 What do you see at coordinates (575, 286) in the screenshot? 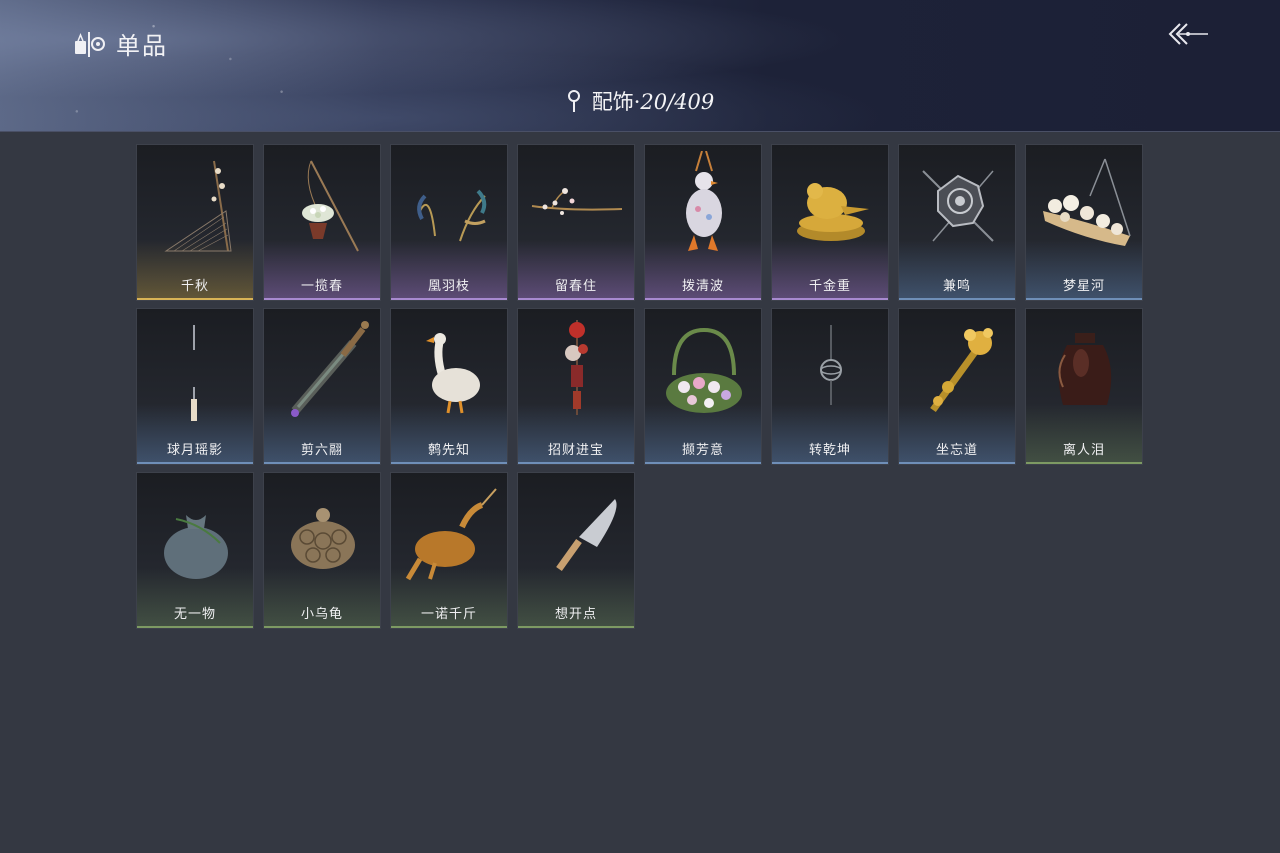
I see `item-name: 留春住` at bounding box center [575, 286].